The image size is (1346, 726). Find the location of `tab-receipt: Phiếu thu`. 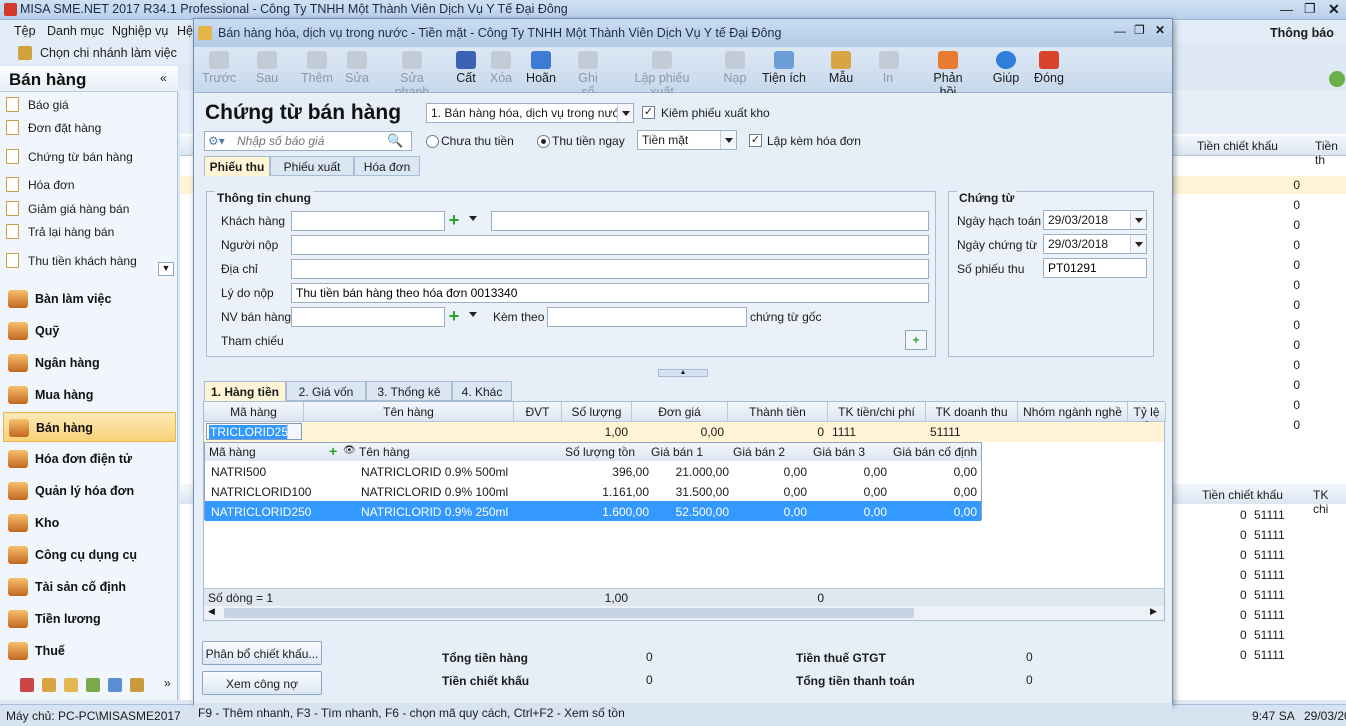

tab-receipt: Phiếu thu is located at coordinates (237, 166).